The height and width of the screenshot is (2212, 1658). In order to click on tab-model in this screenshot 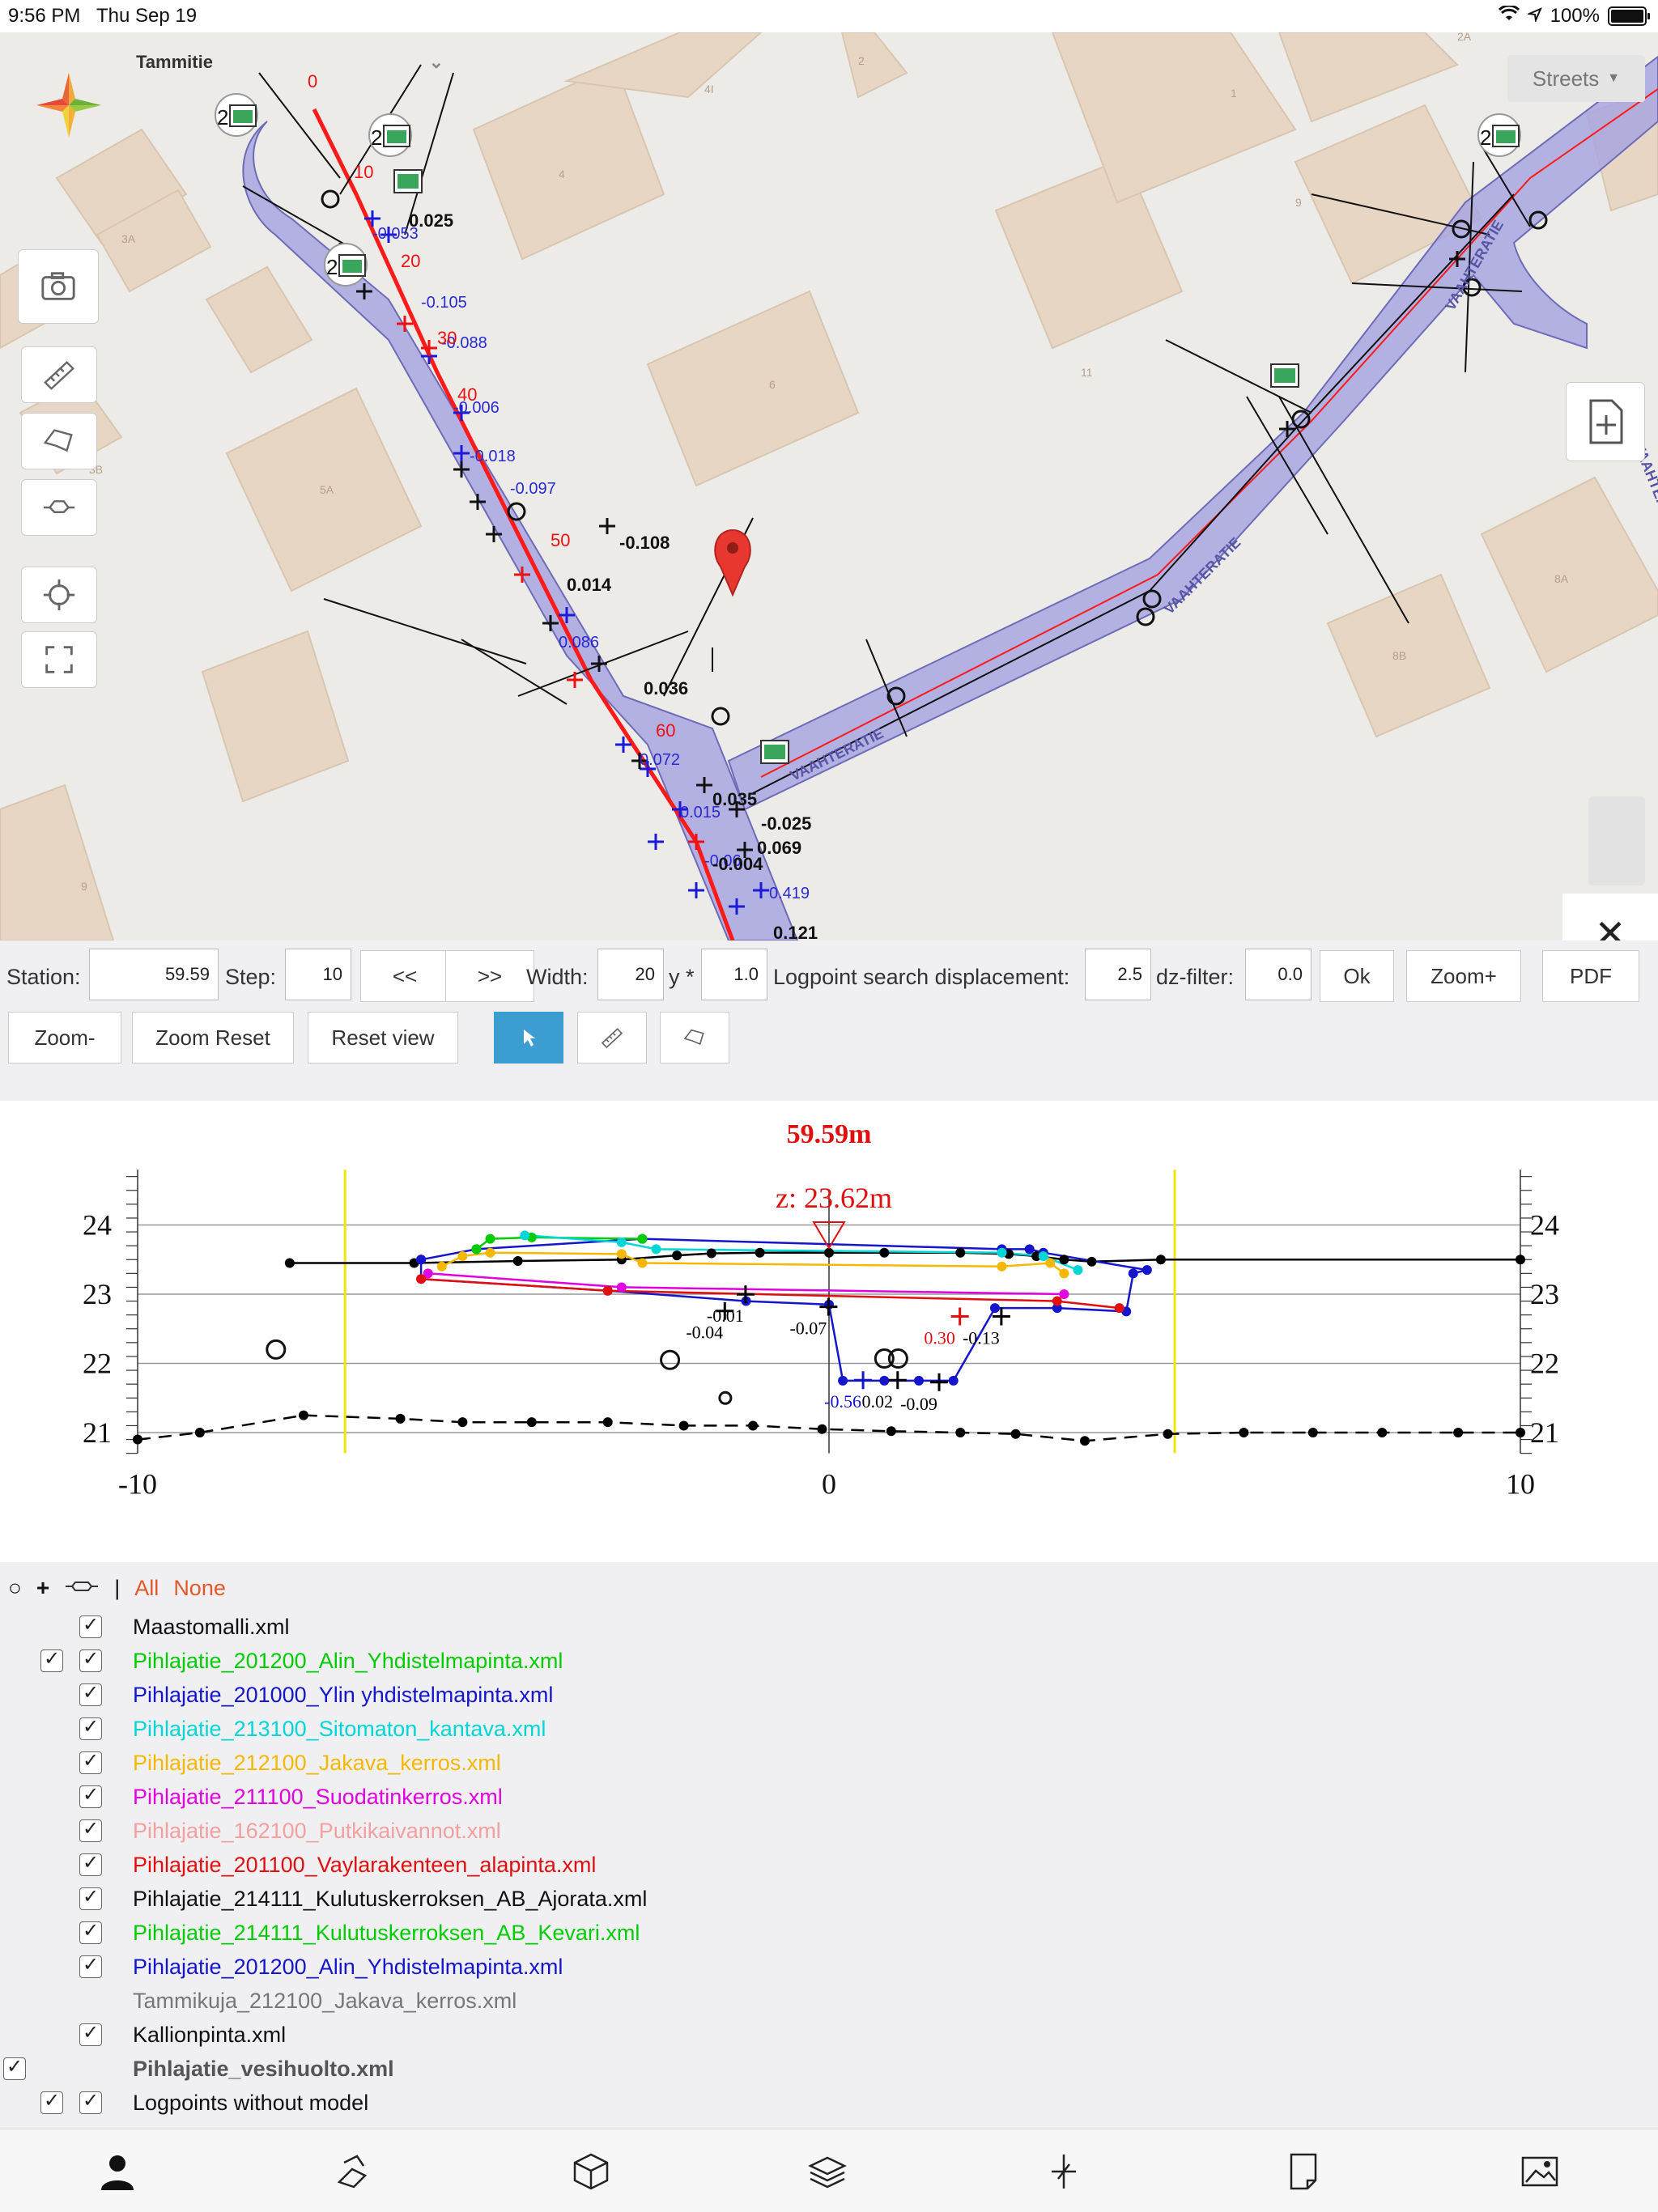, I will do `click(591, 2171)`.